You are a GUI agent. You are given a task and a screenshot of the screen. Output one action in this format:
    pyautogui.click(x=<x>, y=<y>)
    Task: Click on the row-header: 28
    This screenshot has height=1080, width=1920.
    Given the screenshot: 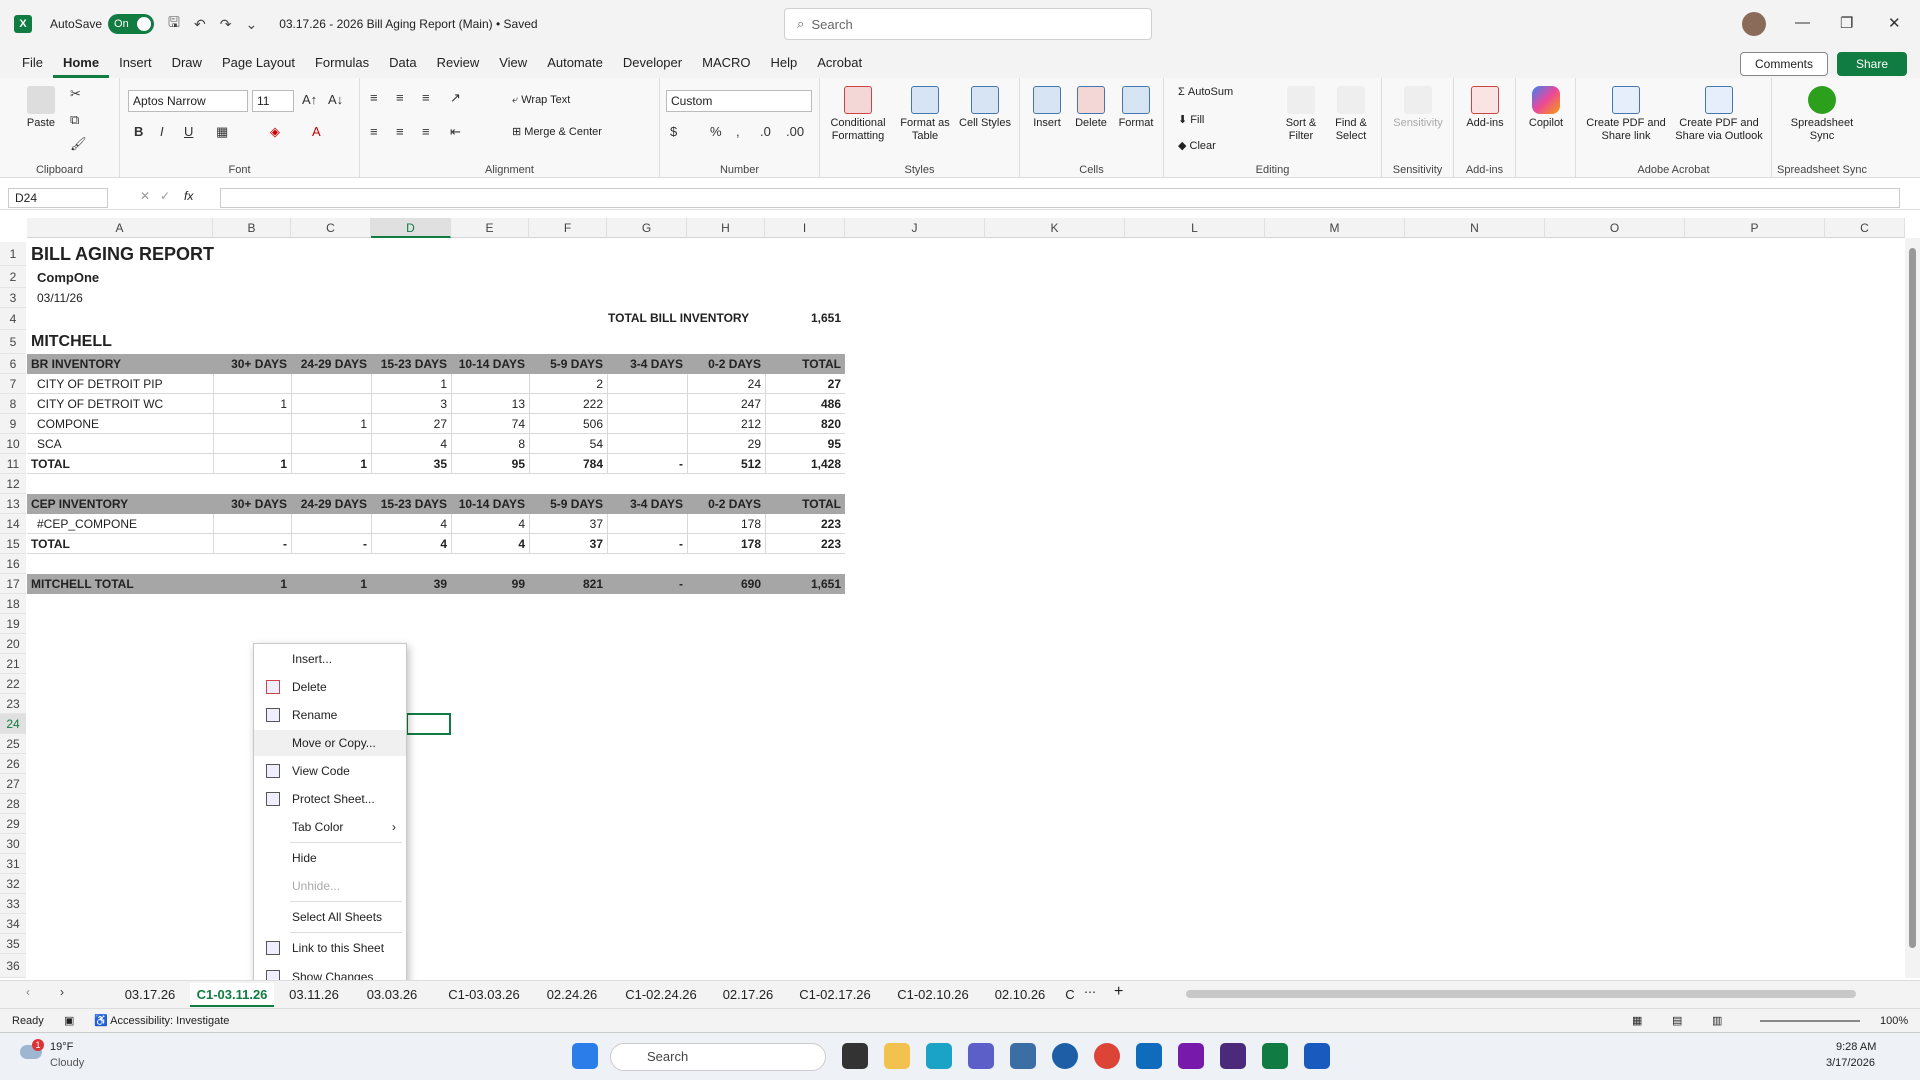 What is the action you would take?
    pyautogui.click(x=13, y=804)
    